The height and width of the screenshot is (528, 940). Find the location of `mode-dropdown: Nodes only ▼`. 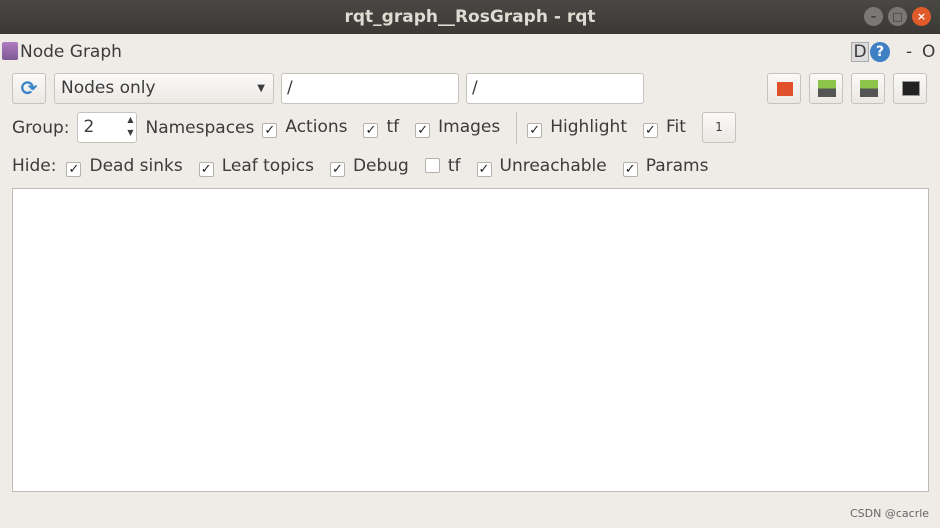

mode-dropdown: Nodes only ▼ is located at coordinates (164, 88).